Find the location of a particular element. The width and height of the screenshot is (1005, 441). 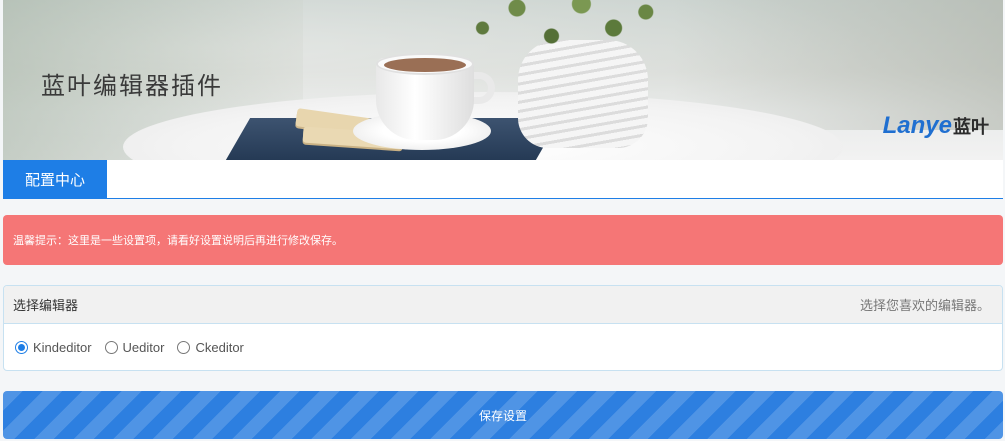

panel-title: 选择编辑器 is located at coordinates (46, 306).